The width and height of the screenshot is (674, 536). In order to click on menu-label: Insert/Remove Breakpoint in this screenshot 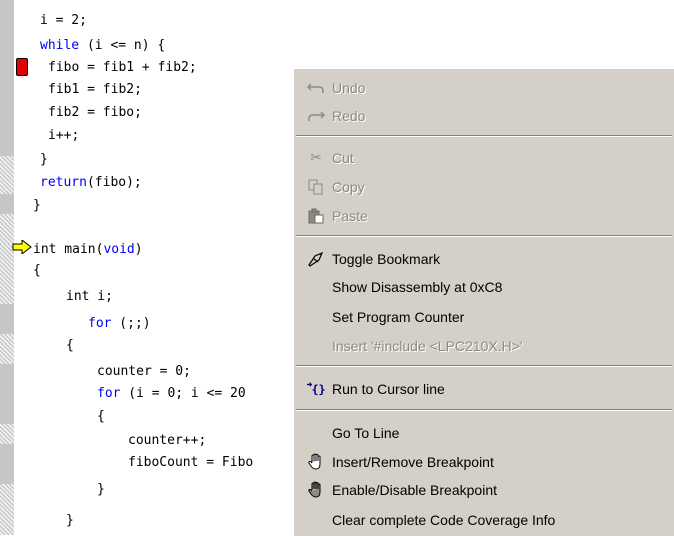, I will do `click(413, 462)`.